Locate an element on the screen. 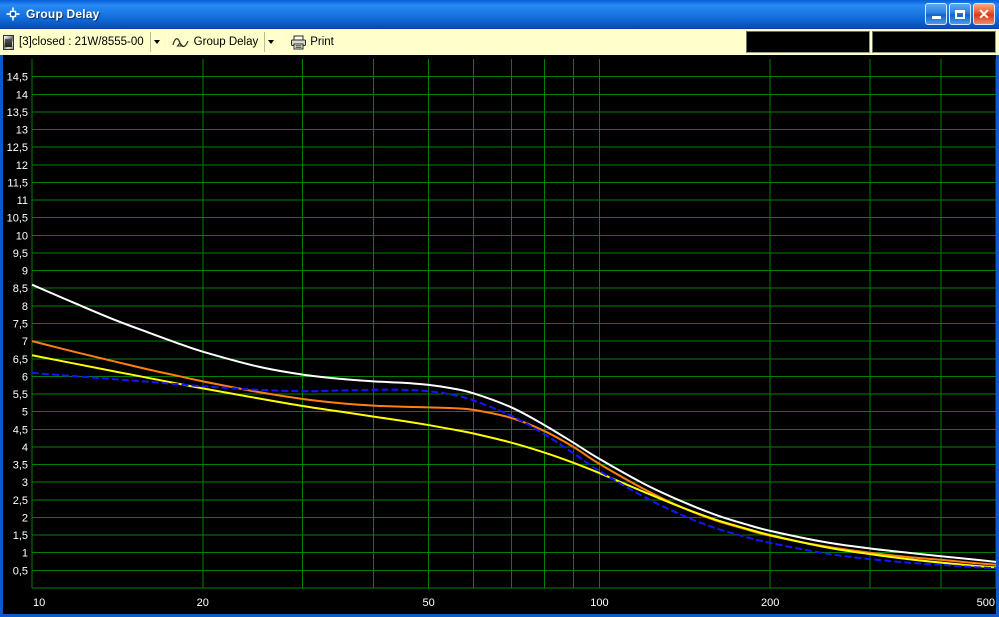 Image resolution: width=999 pixels, height=617 pixels. driver-icon is located at coordinates (8, 42).